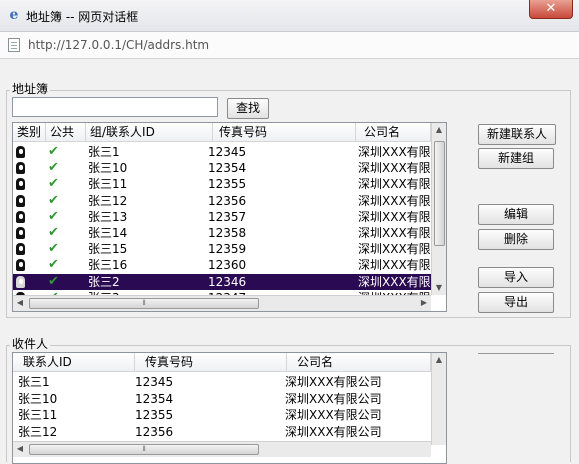 The width and height of the screenshot is (579, 464). What do you see at coordinates (284, 132) in the screenshot?
I see `col-fax: 传真号码` at bounding box center [284, 132].